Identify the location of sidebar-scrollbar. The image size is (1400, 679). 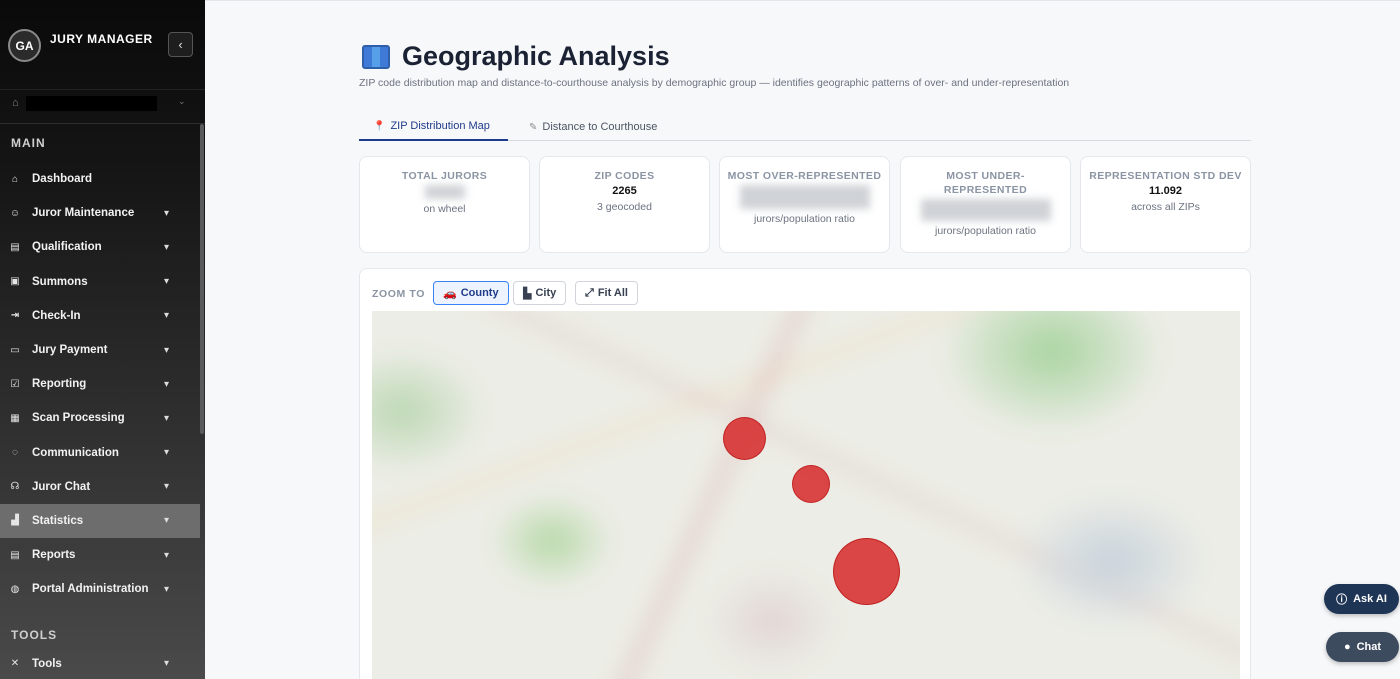
(202, 279).